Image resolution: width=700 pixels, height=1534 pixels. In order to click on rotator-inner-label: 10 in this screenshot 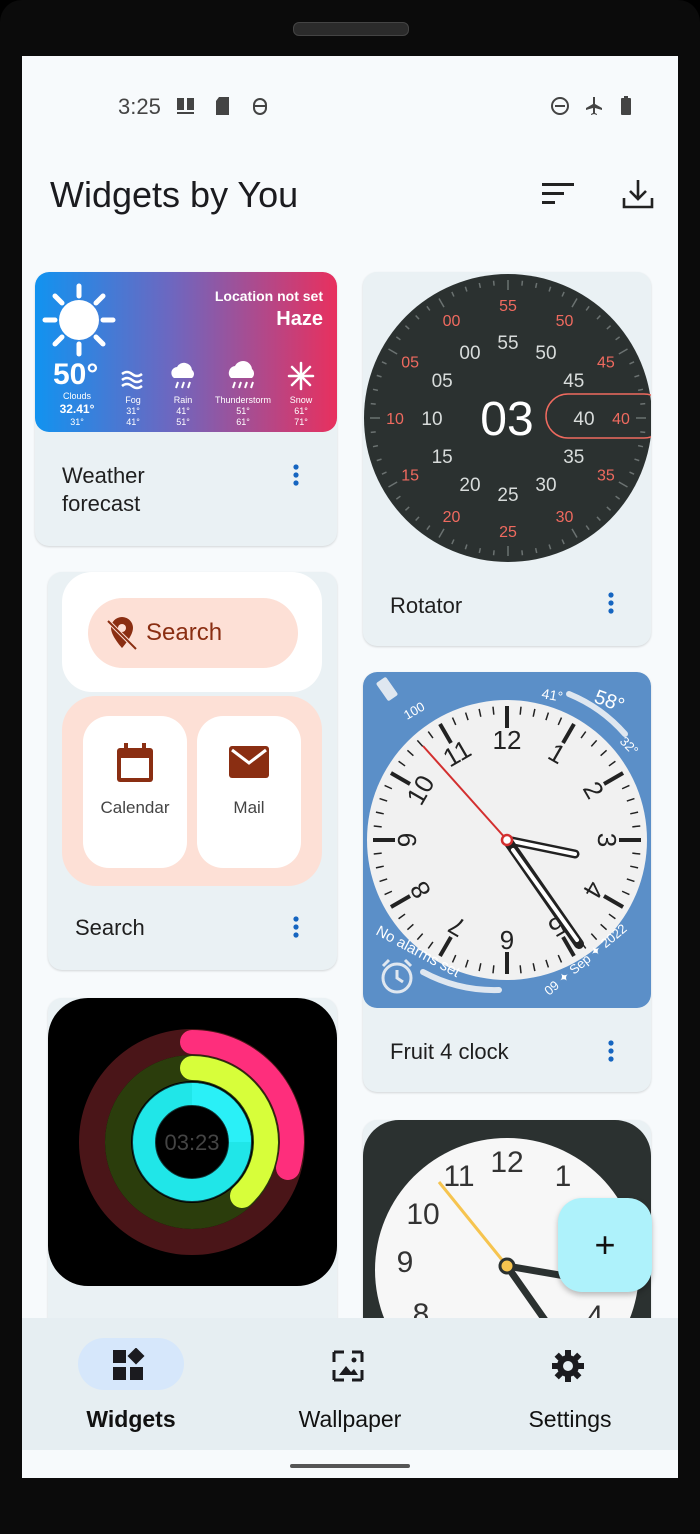, I will do `click(431, 419)`.